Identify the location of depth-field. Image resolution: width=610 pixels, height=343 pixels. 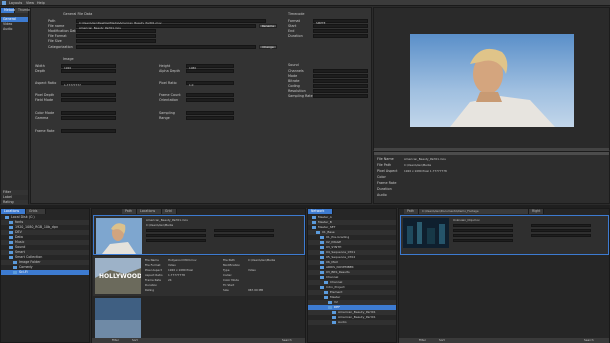
(88, 71).